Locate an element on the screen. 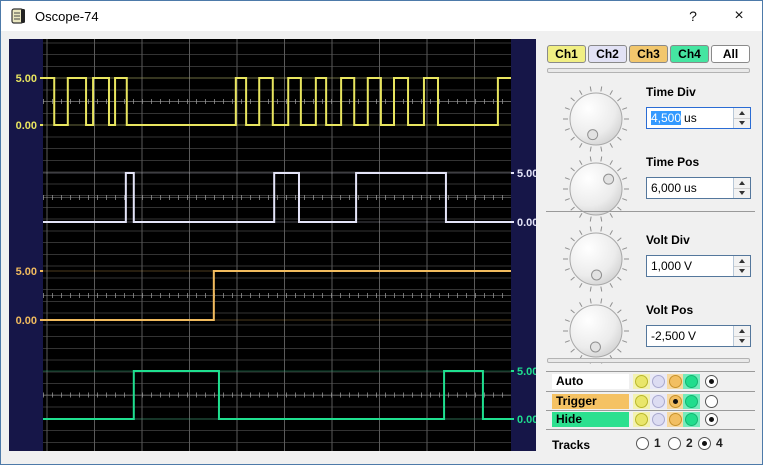 Image resolution: width=763 pixels, height=465 pixels. auto-ch1-radio is located at coordinates (641, 381).